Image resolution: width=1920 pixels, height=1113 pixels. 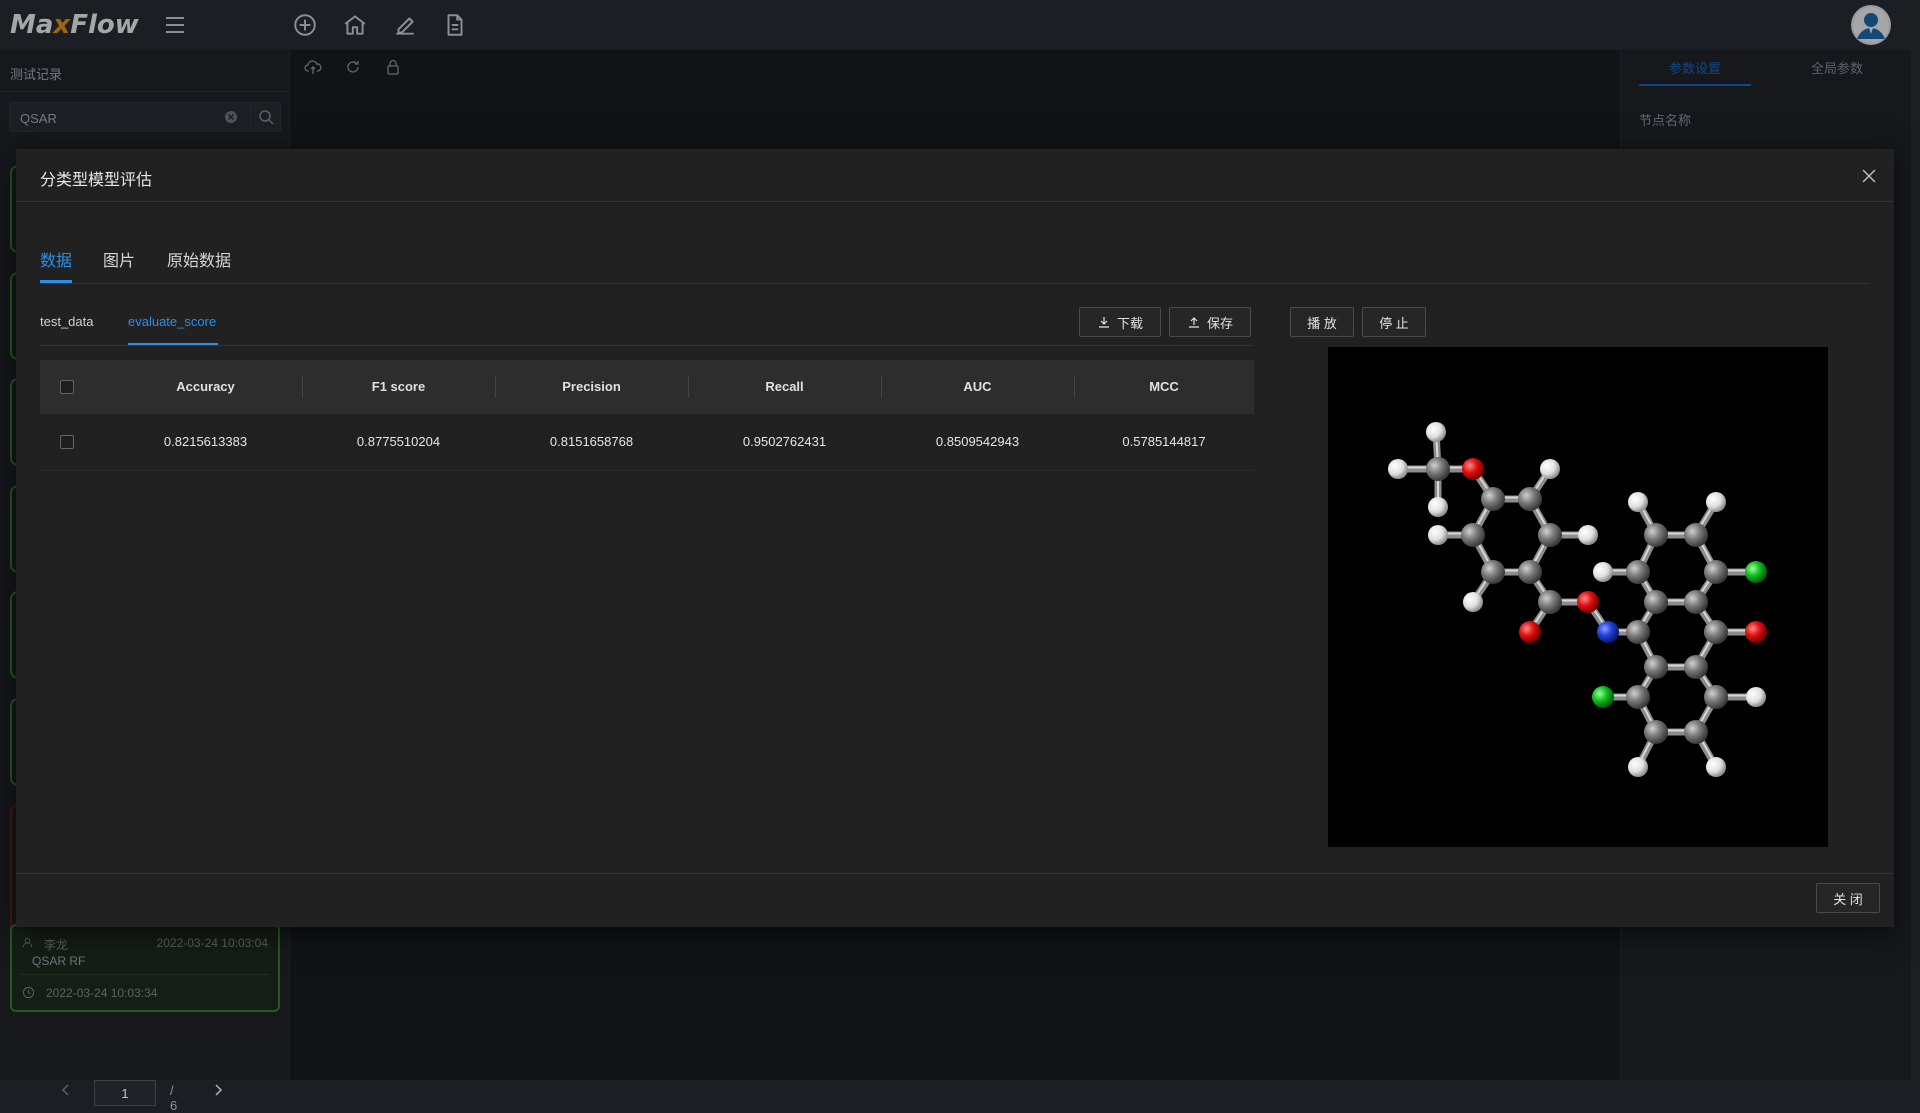 What do you see at coordinates (398, 387) in the screenshot?
I see `column-header: F1 score` at bounding box center [398, 387].